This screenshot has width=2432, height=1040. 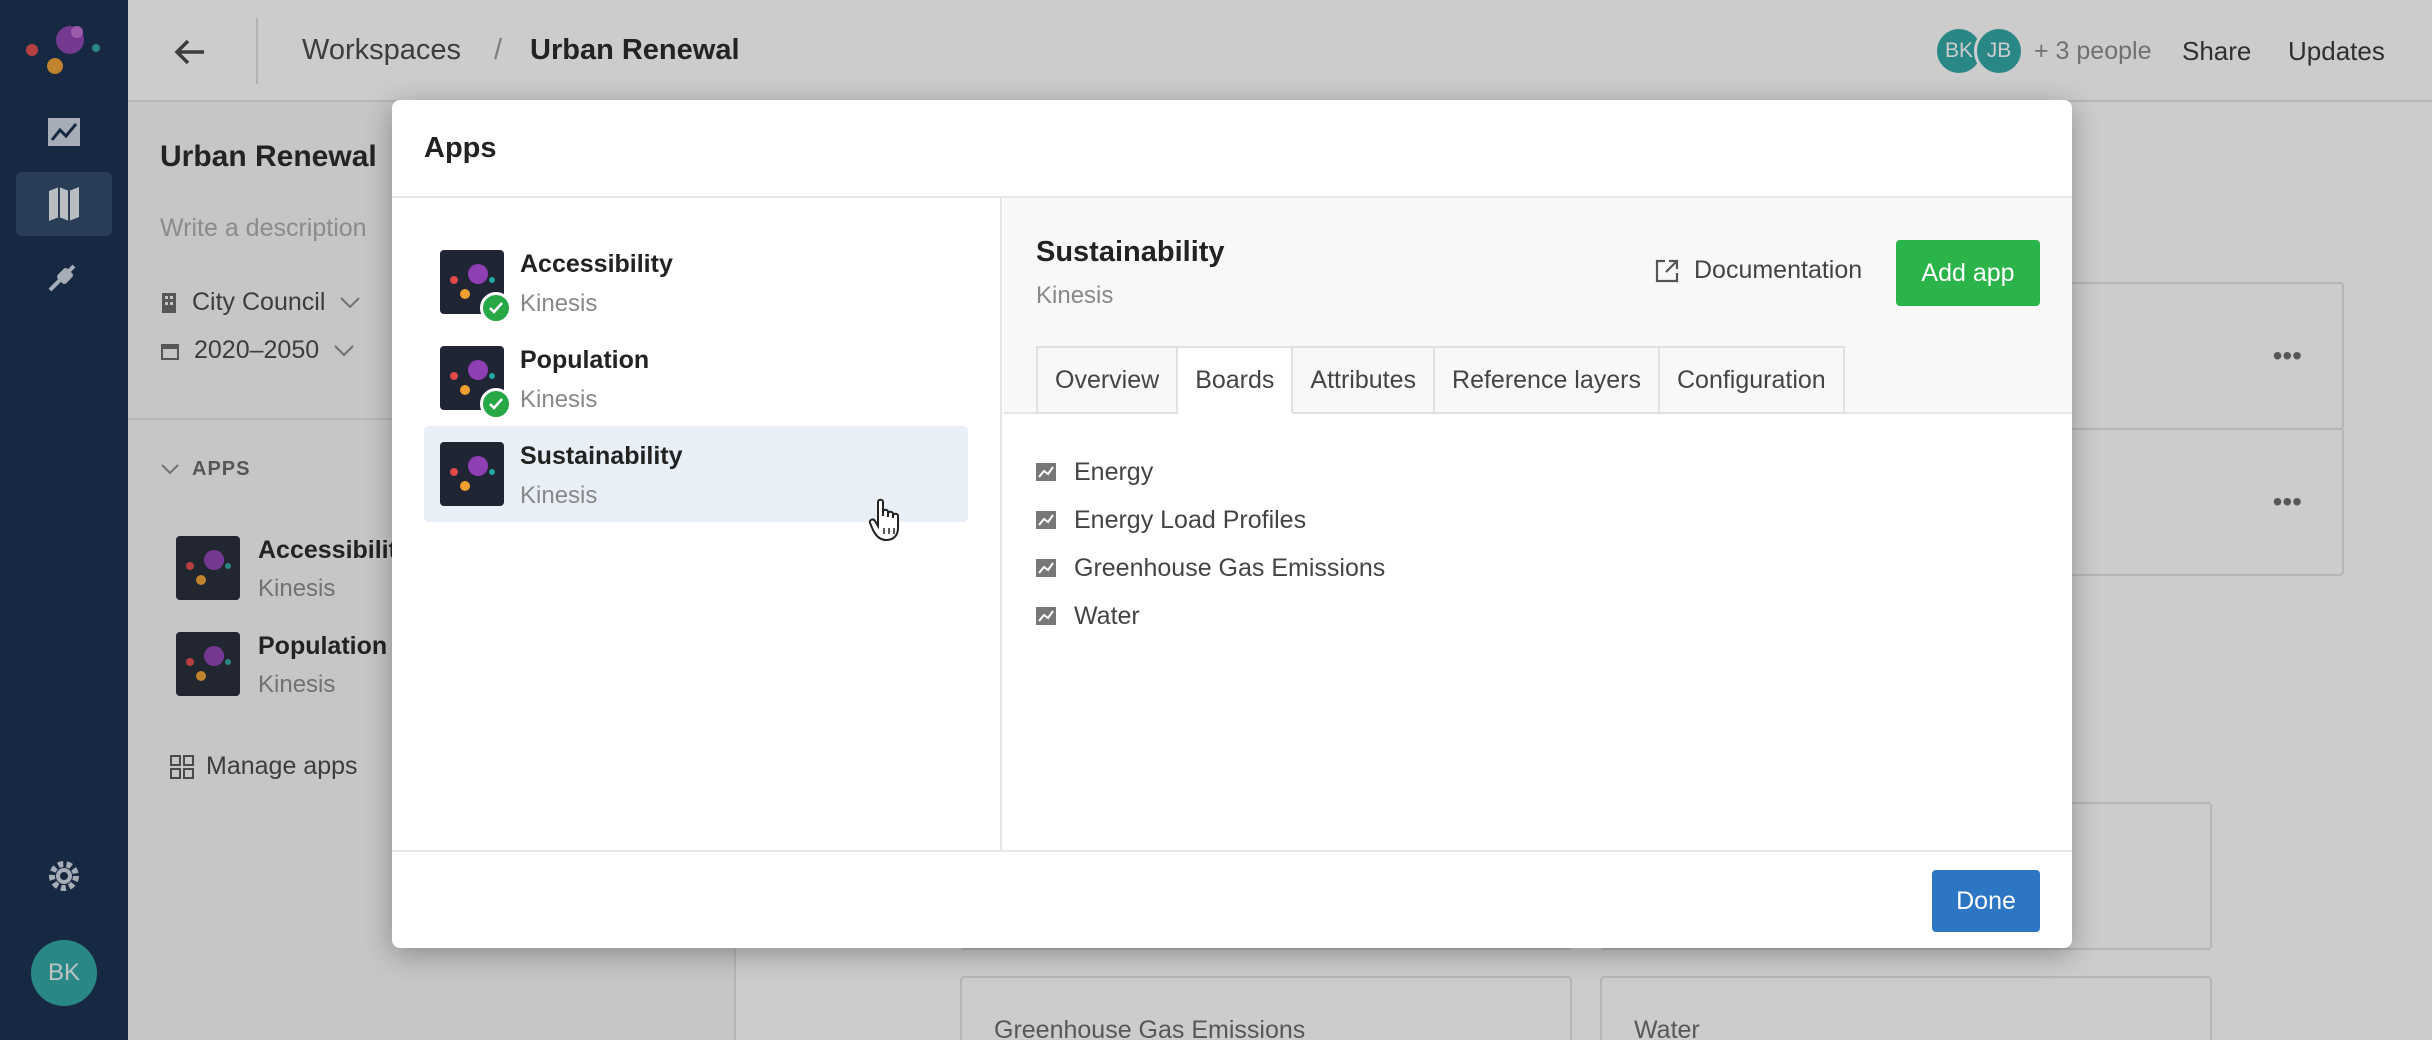 I want to click on documentation-label: Documentation, so click(x=1778, y=270).